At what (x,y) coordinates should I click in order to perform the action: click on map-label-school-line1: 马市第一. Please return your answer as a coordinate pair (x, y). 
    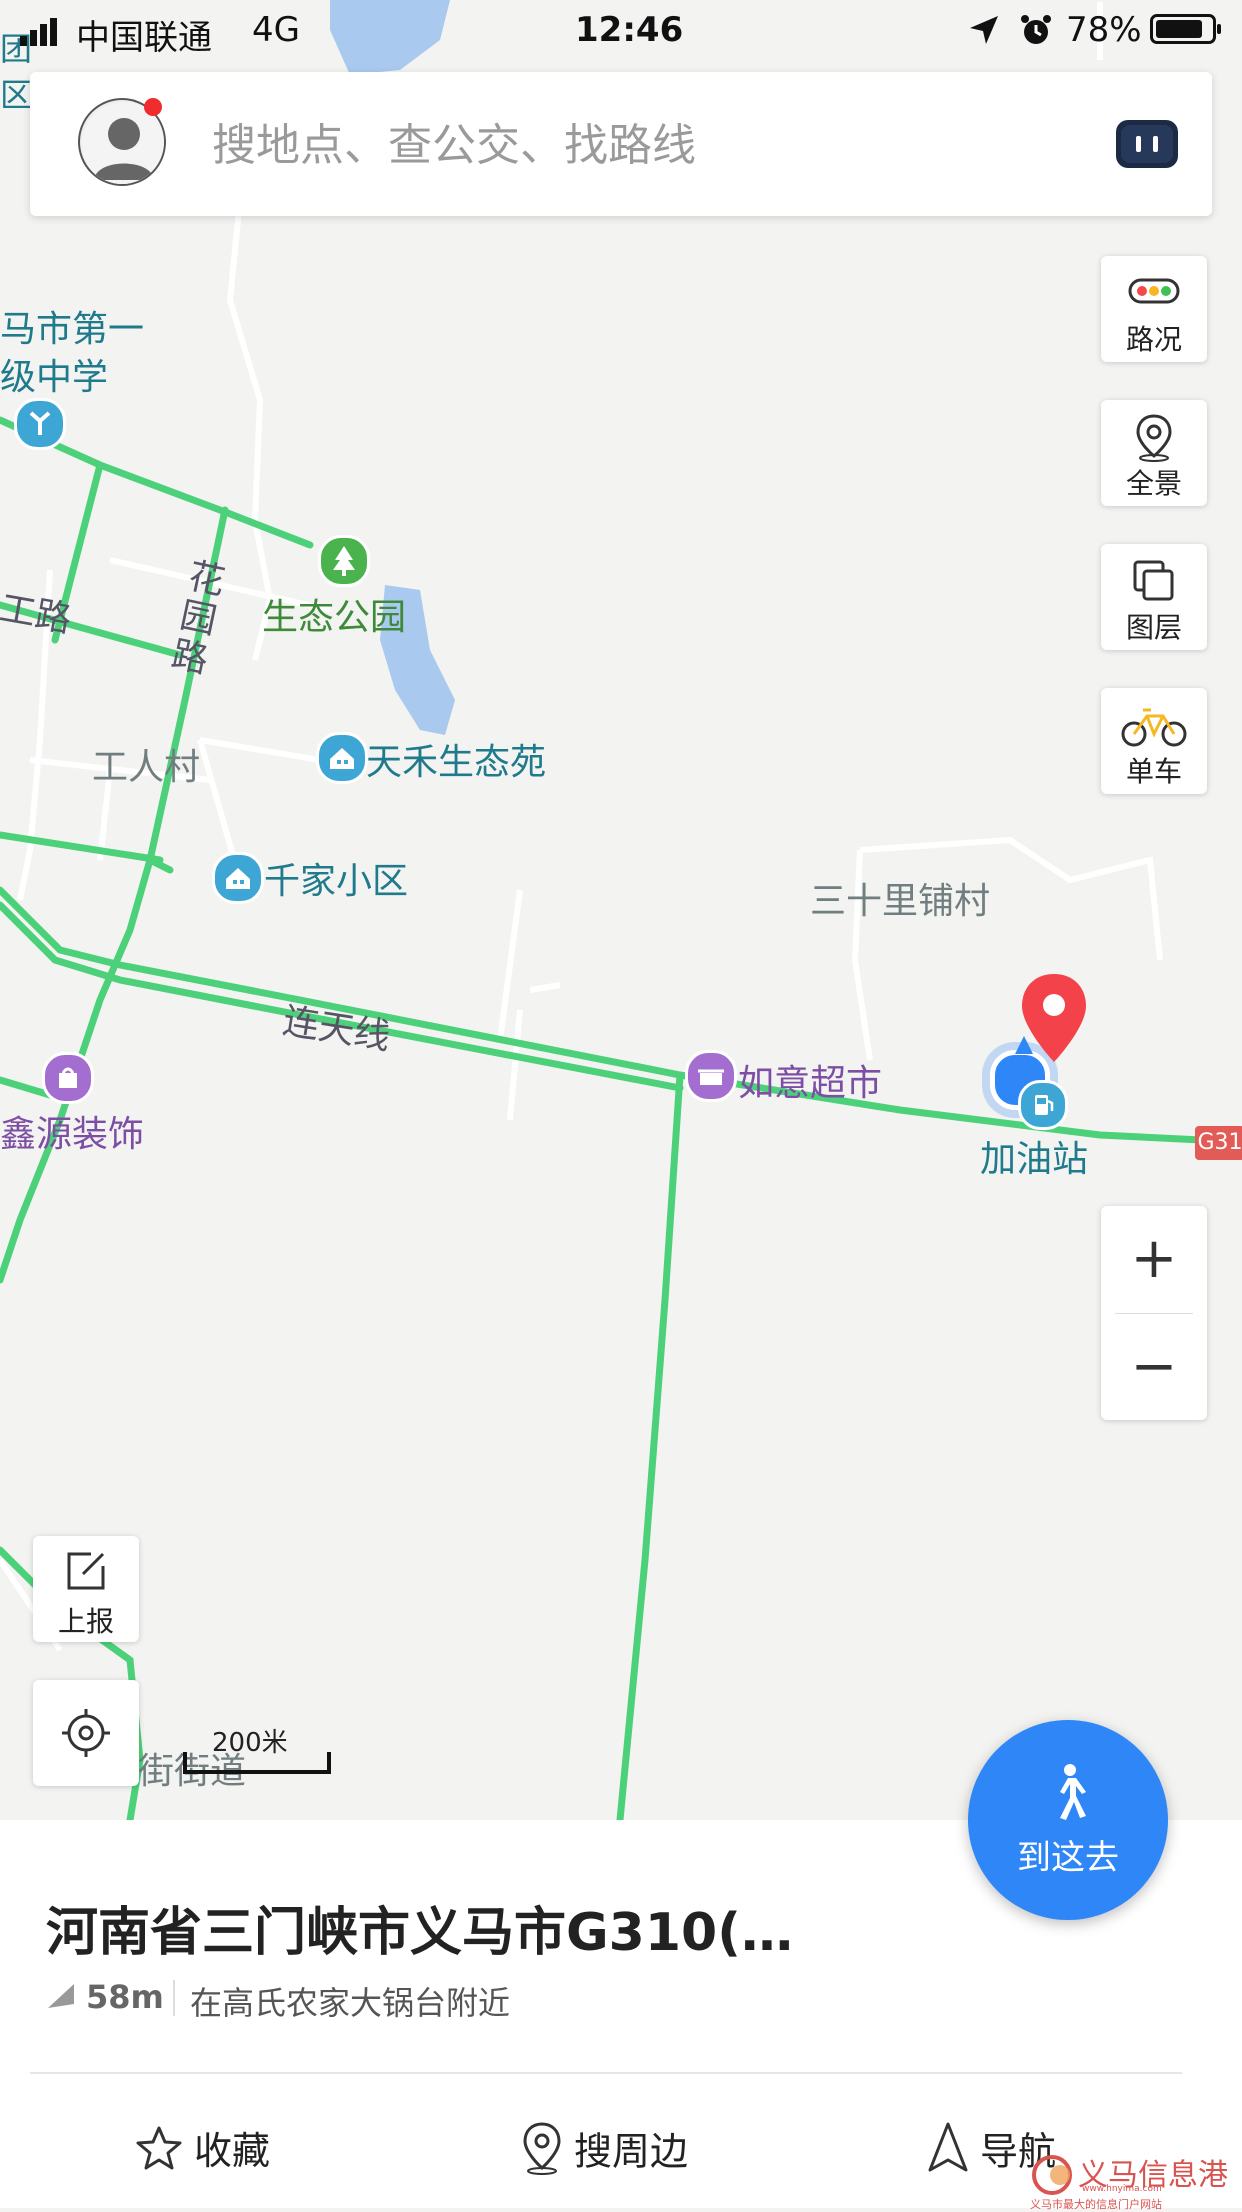
    Looking at the image, I should click on (72, 326).